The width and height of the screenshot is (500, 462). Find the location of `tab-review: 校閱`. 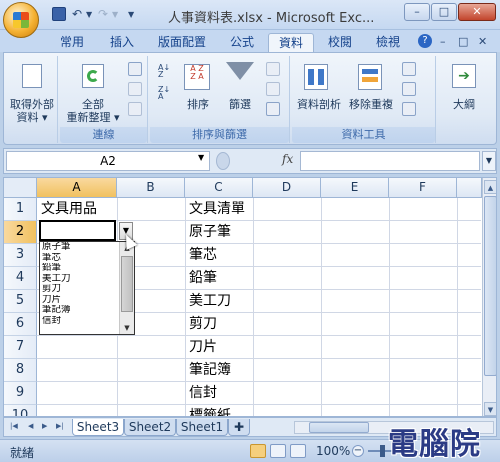

tab-review: 校閱 is located at coordinates (340, 42).